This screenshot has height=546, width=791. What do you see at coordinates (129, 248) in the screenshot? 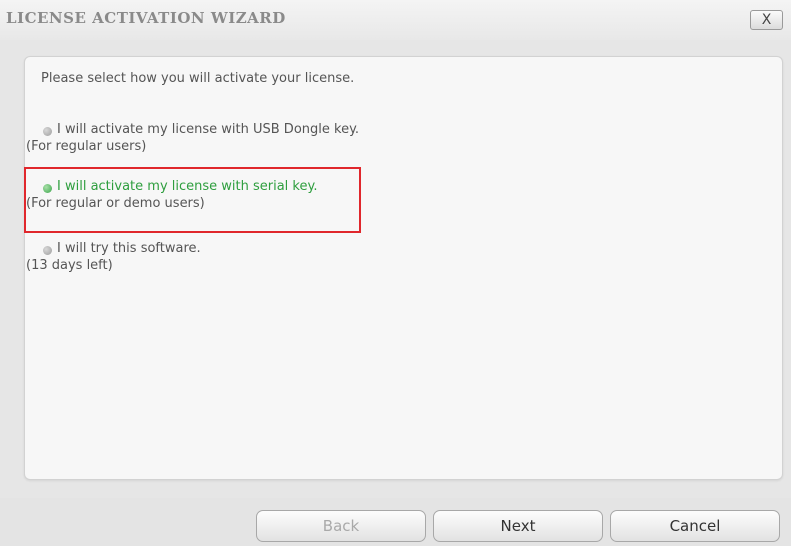
I see `option-label: I will try this software.` at bounding box center [129, 248].